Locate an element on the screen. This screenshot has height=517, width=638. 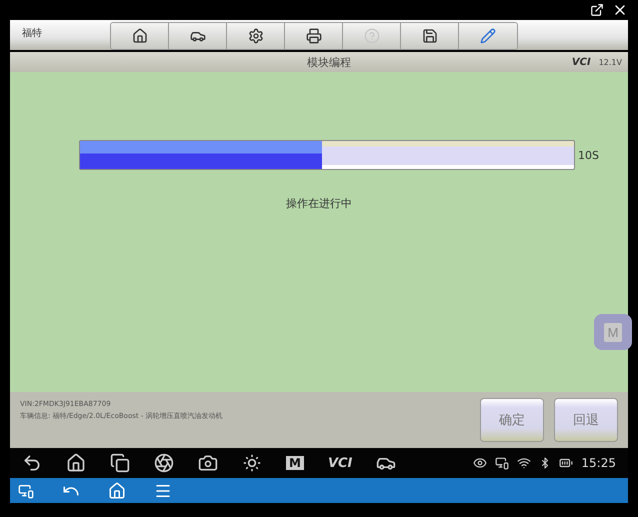
pen-icon is located at coordinates (488, 36).